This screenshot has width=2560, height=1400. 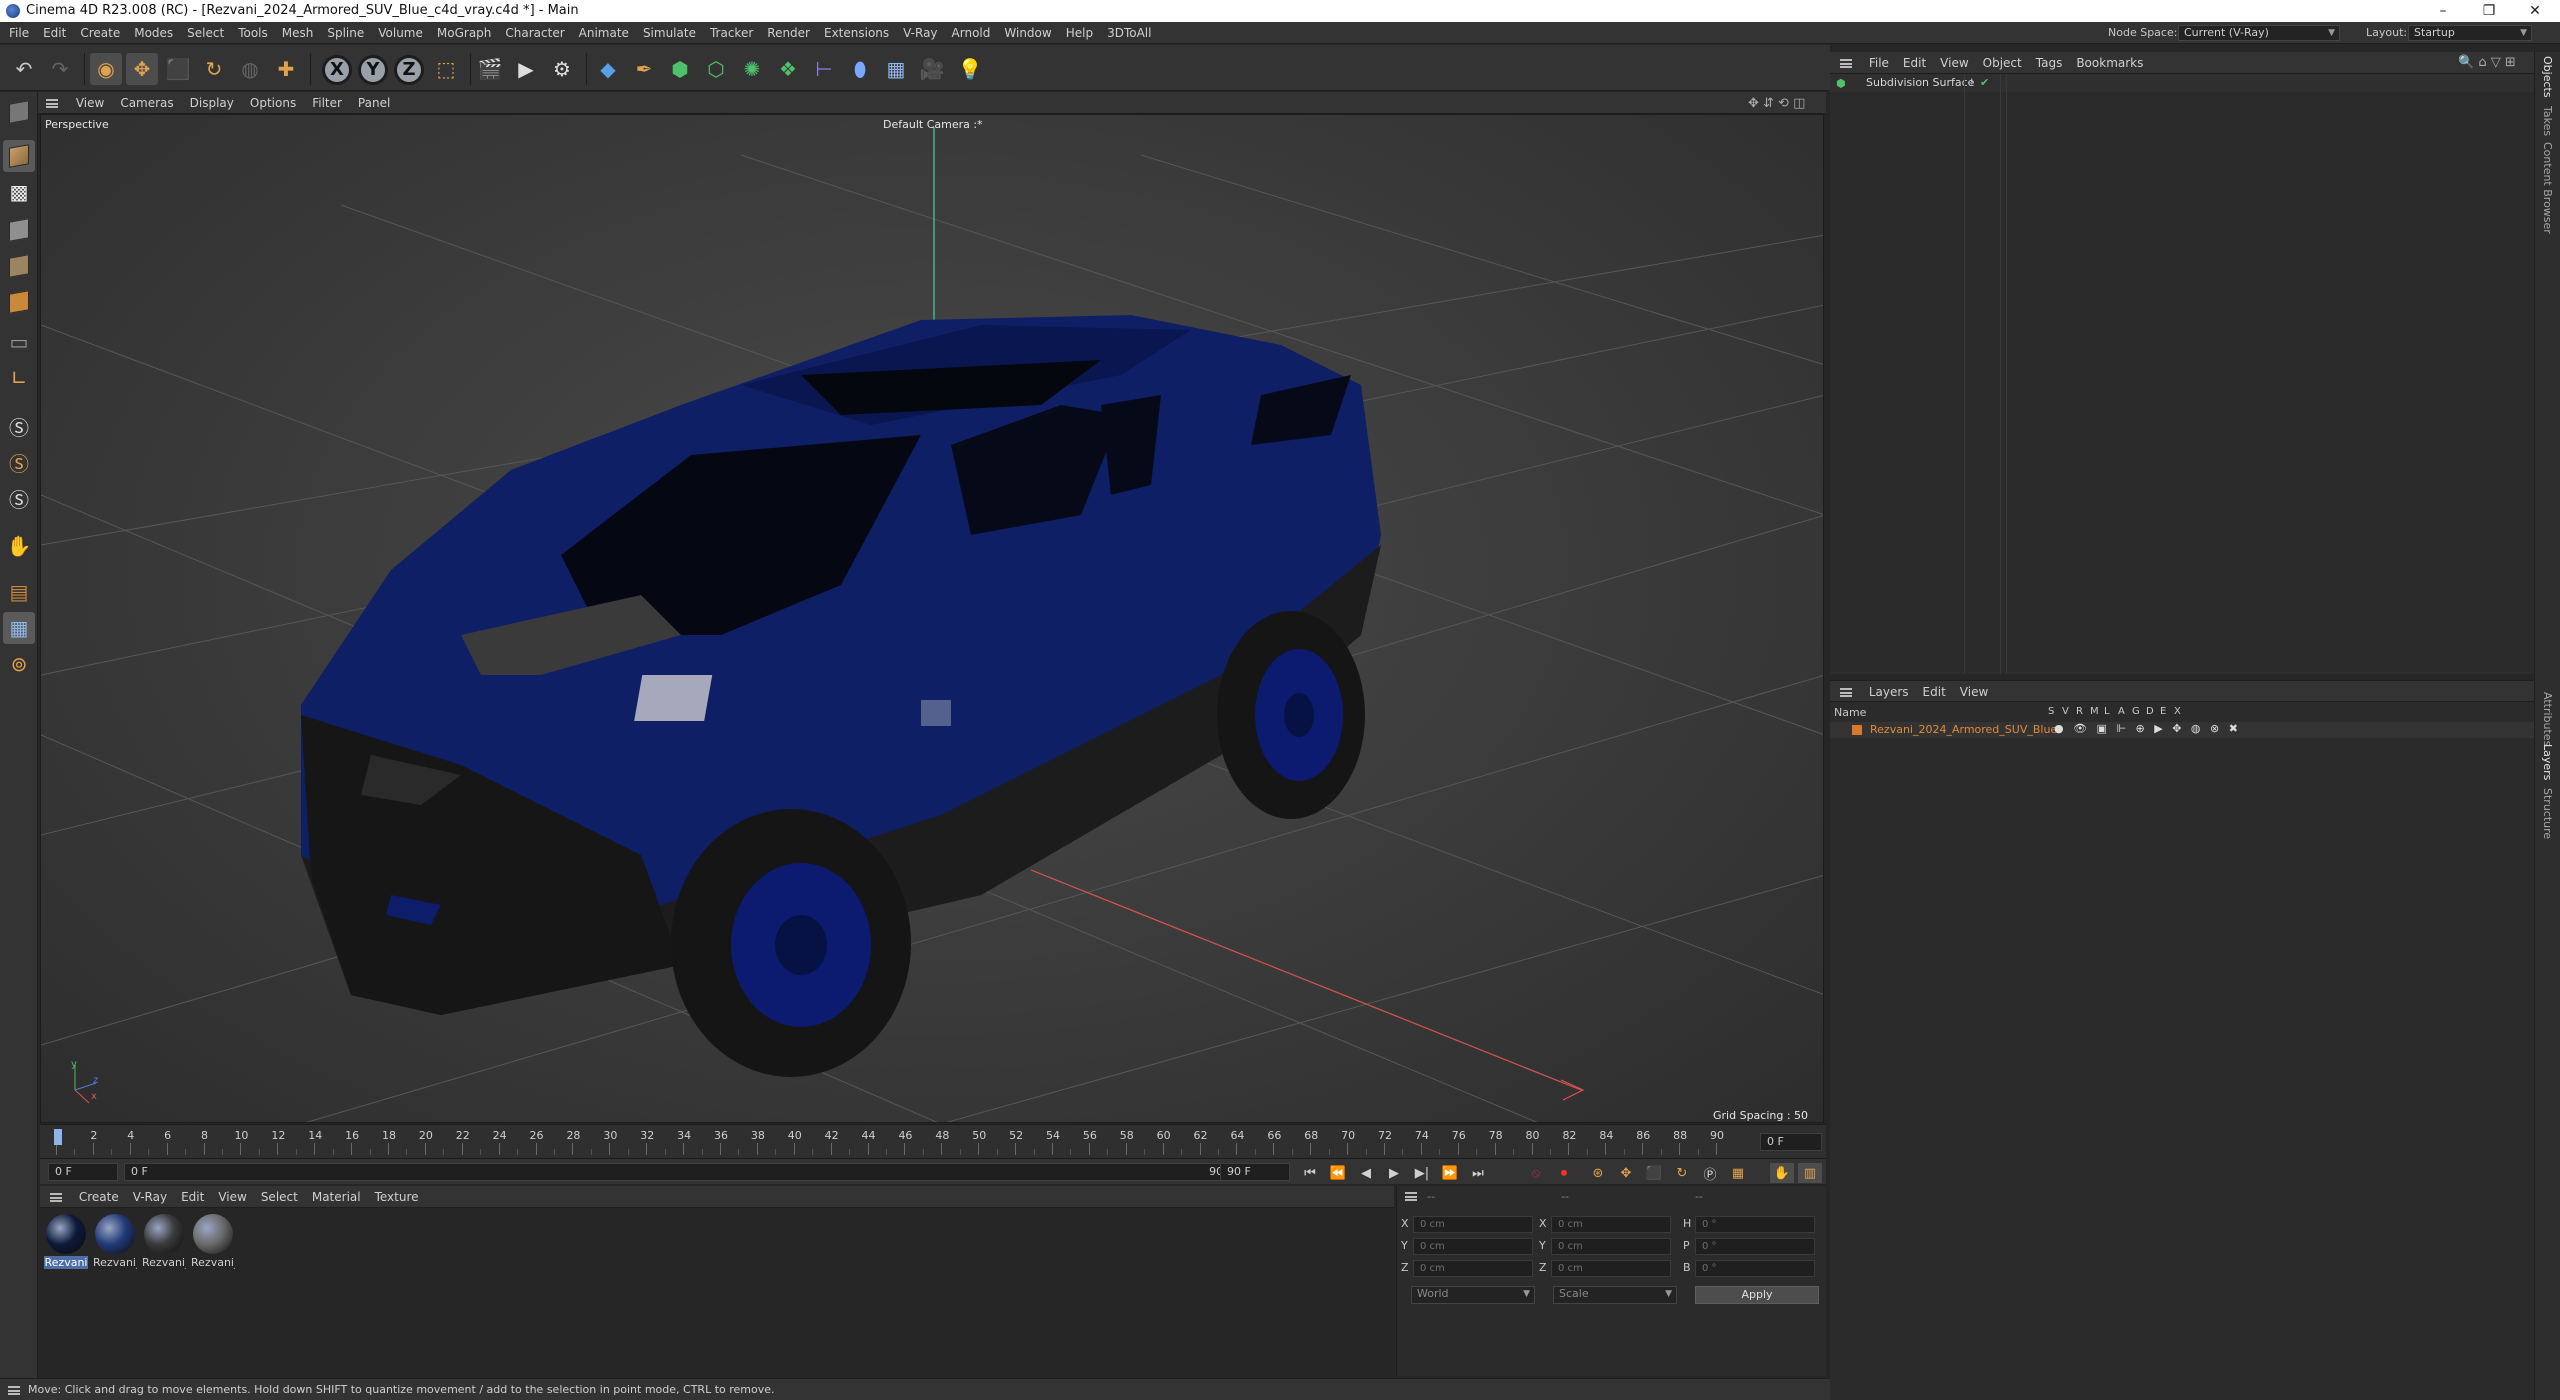 What do you see at coordinates (19, 266) in the screenshot?
I see `edges-mode-icon` at bounding box center [19, 266].